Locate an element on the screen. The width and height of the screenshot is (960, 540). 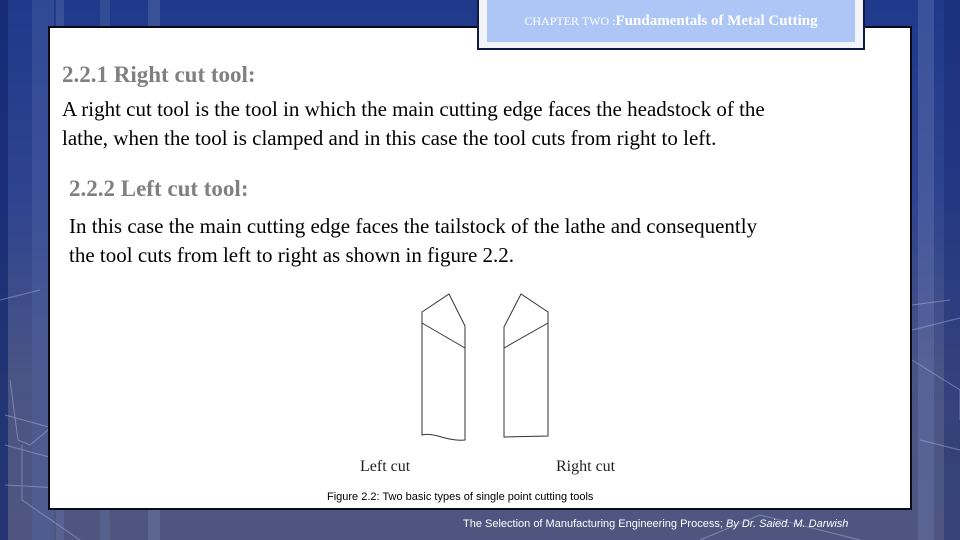
chapter-label: CHAPTER TWO : is located at coordinates (570, 20).